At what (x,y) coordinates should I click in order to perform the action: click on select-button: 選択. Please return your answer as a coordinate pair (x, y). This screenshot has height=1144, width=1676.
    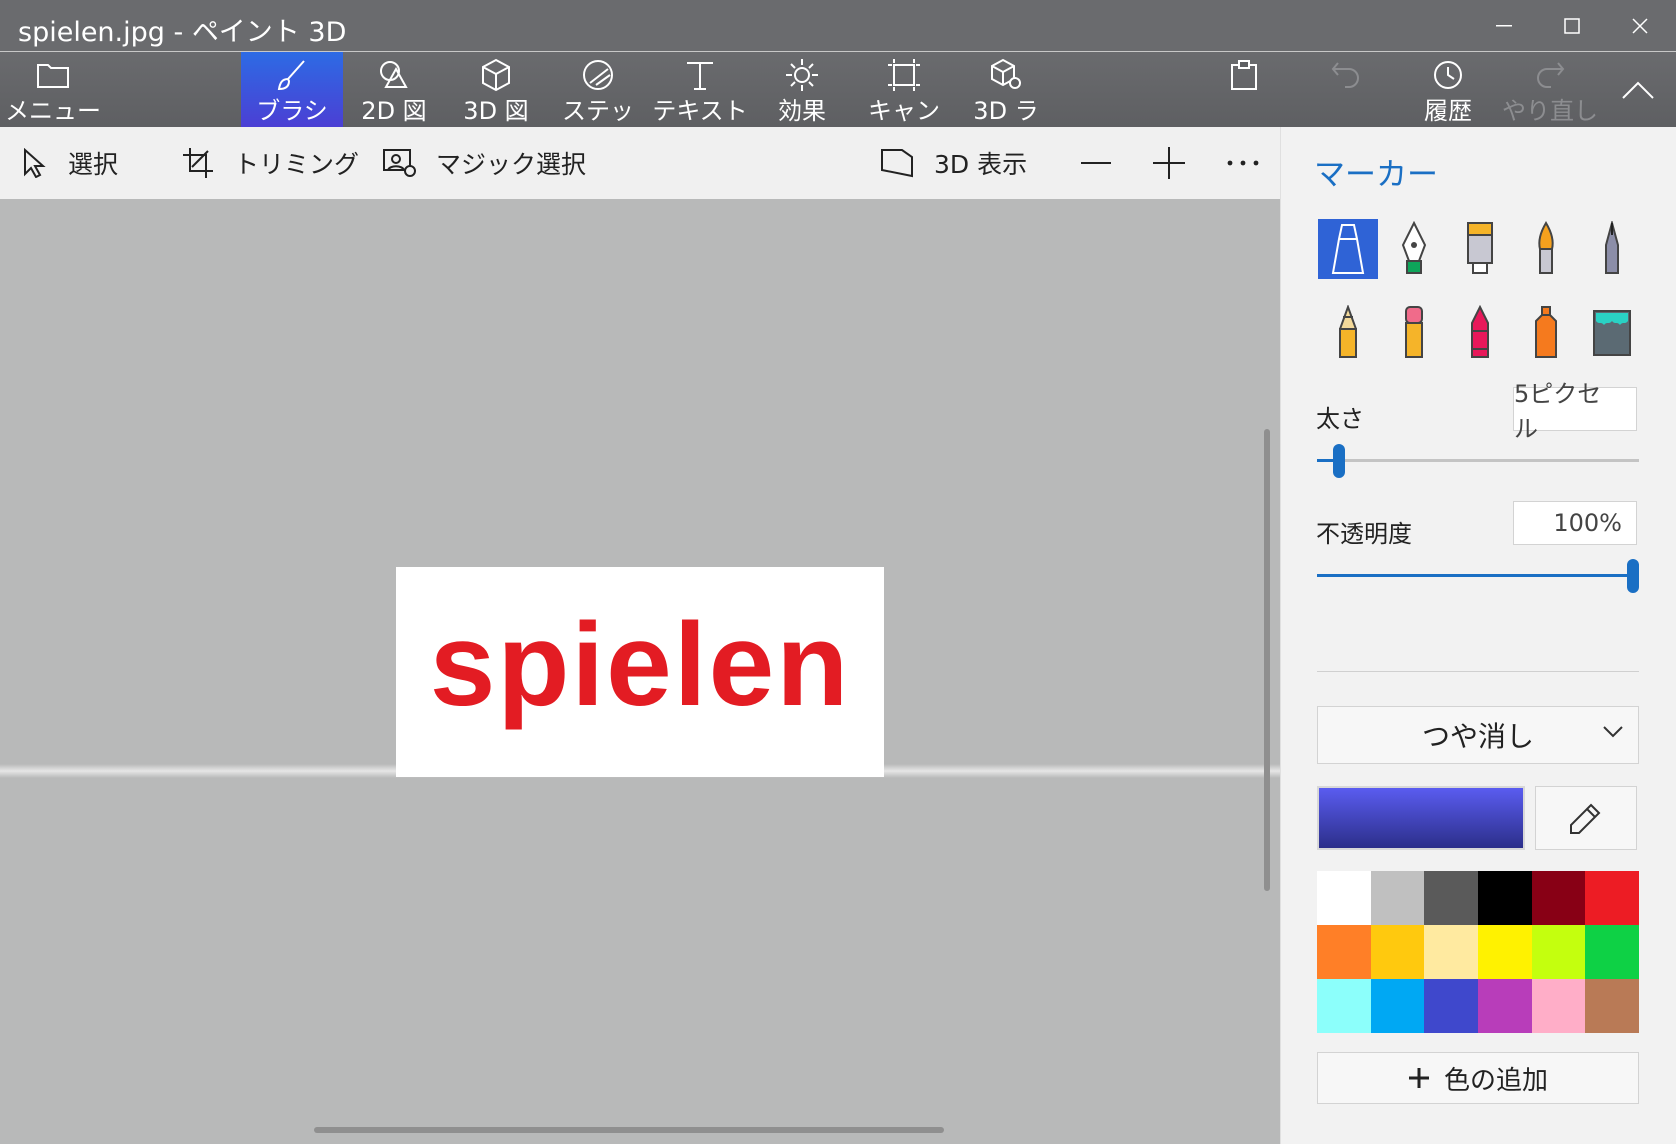
    Looking at the image, I should click on (70, 163).